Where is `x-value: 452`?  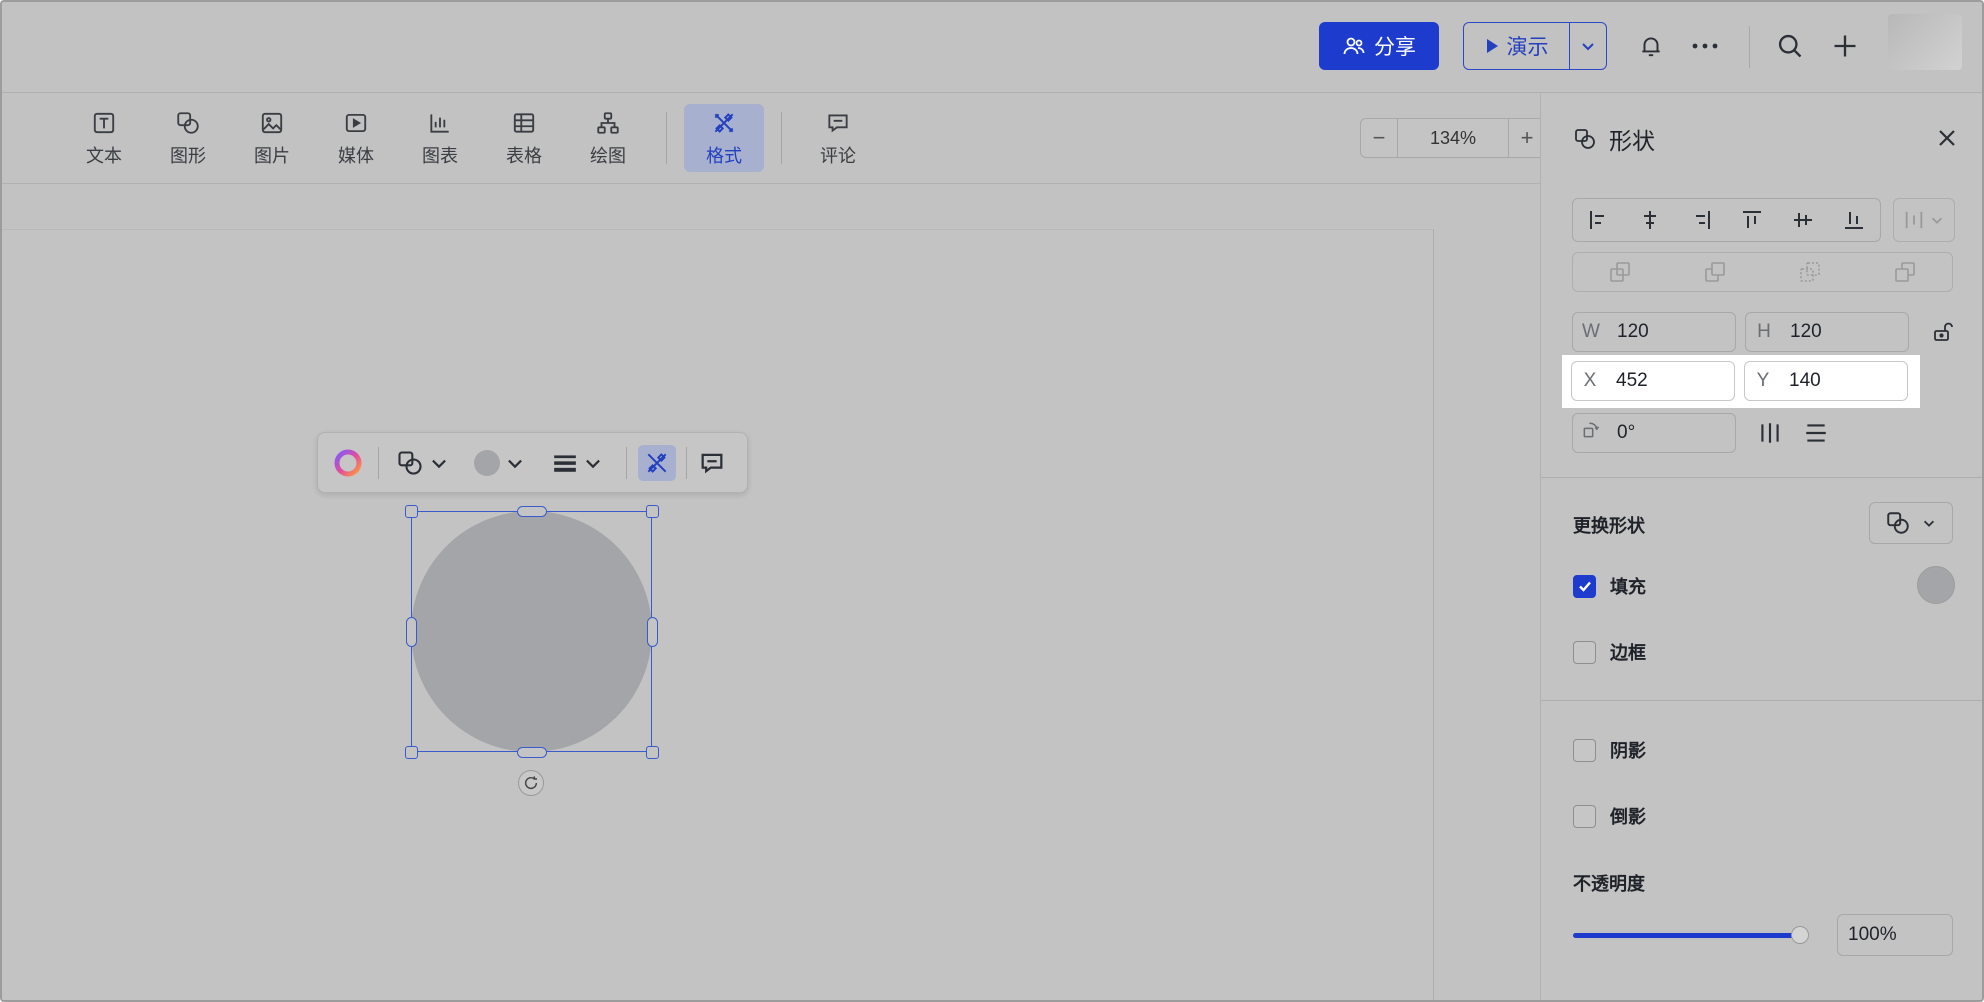 x-value: 452 is located at coordinates (1632, 380).